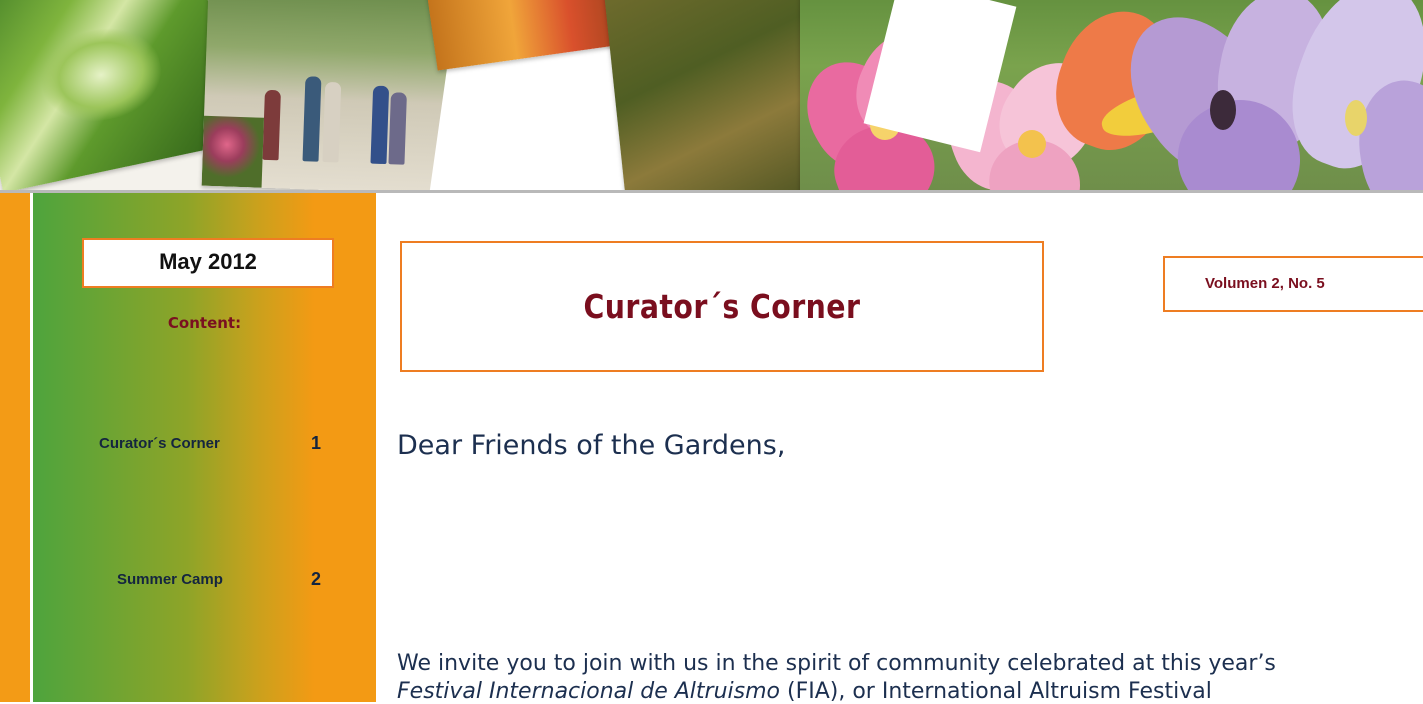  What do you see at coordinates (15, 447) in the screenshot?
I see `left-accent-strip` at bounding box center [15, 447].